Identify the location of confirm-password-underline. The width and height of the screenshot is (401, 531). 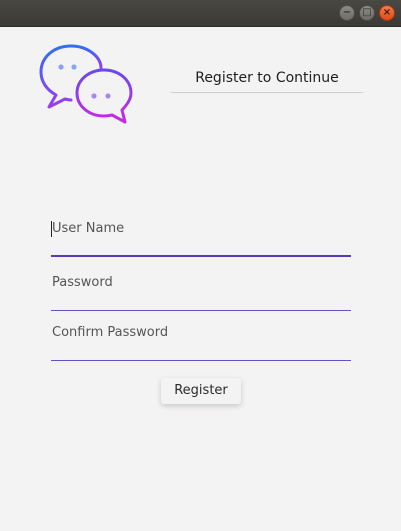
(201, 360).